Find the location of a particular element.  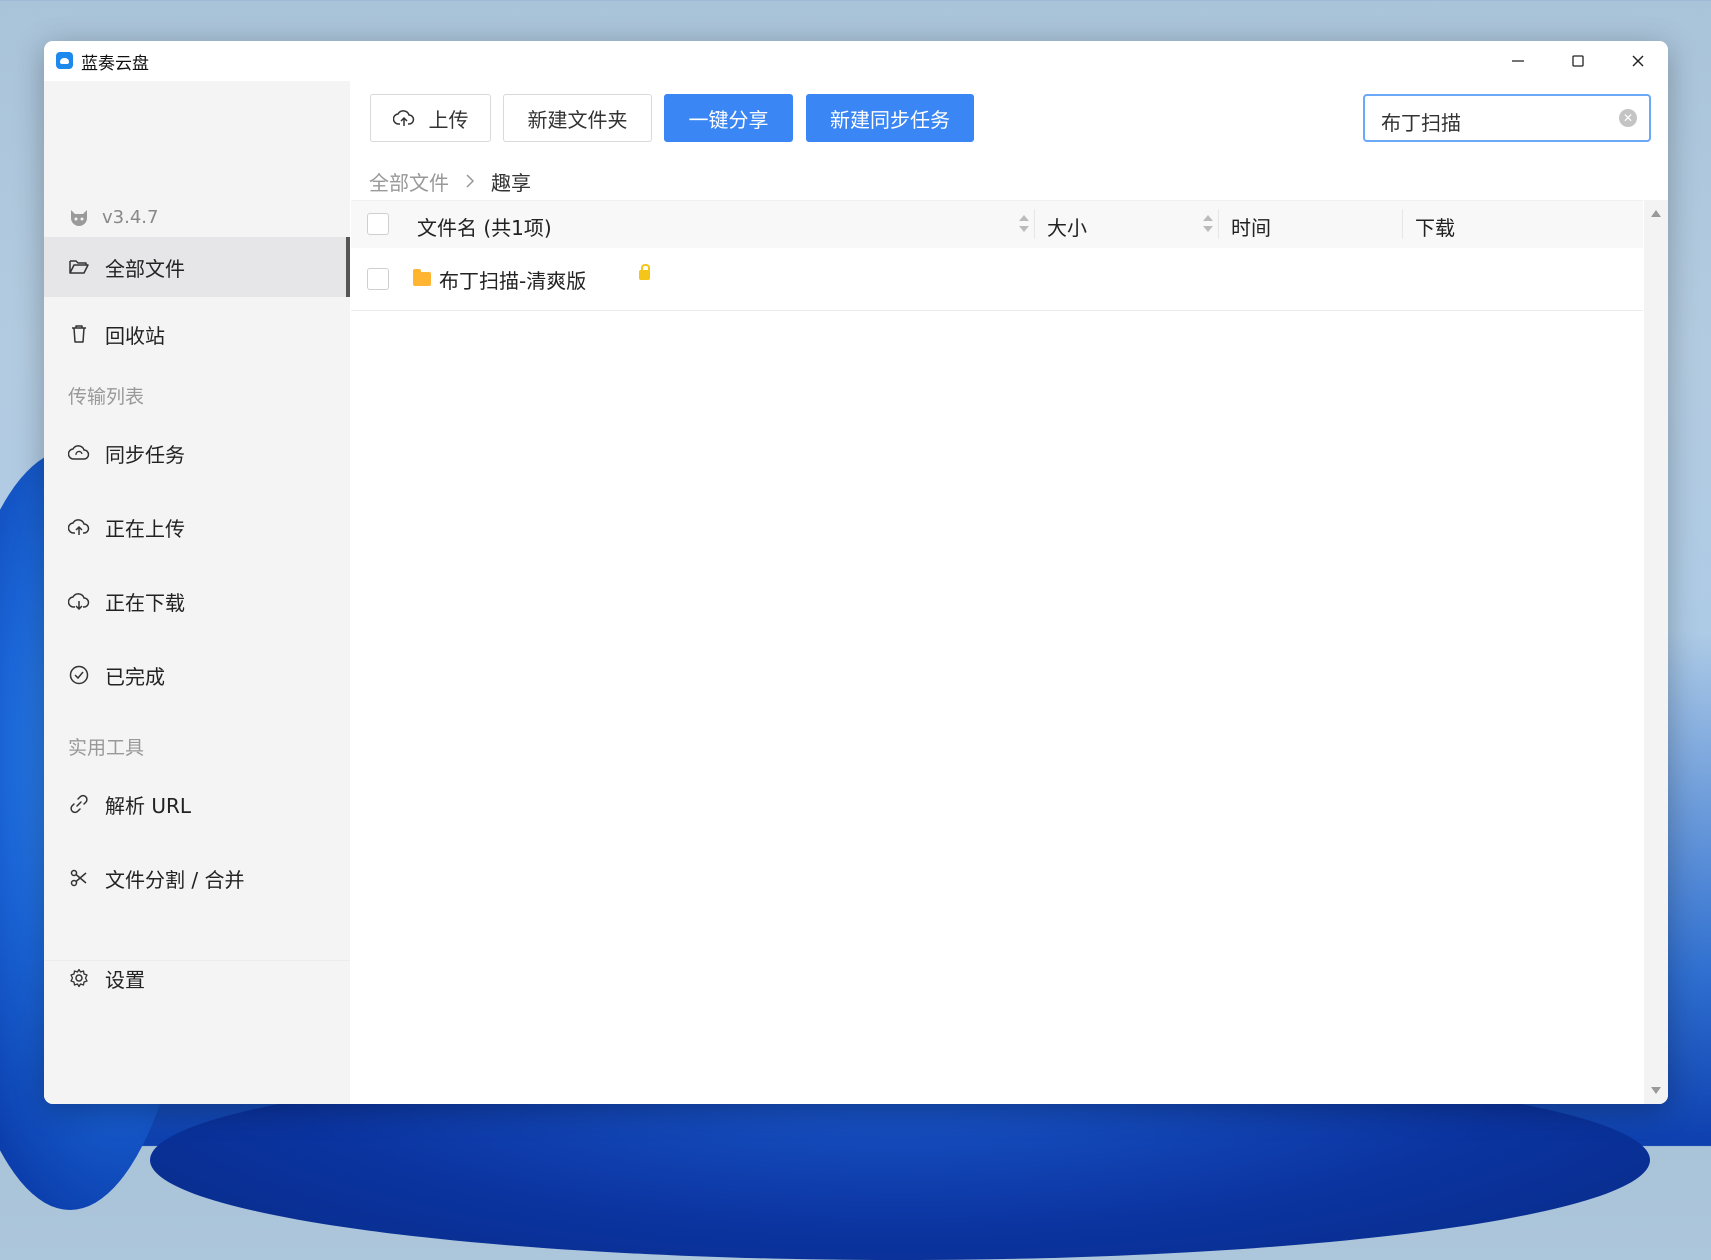

sidebar-item-label: 回收站 is located at coordinates (135, 335).